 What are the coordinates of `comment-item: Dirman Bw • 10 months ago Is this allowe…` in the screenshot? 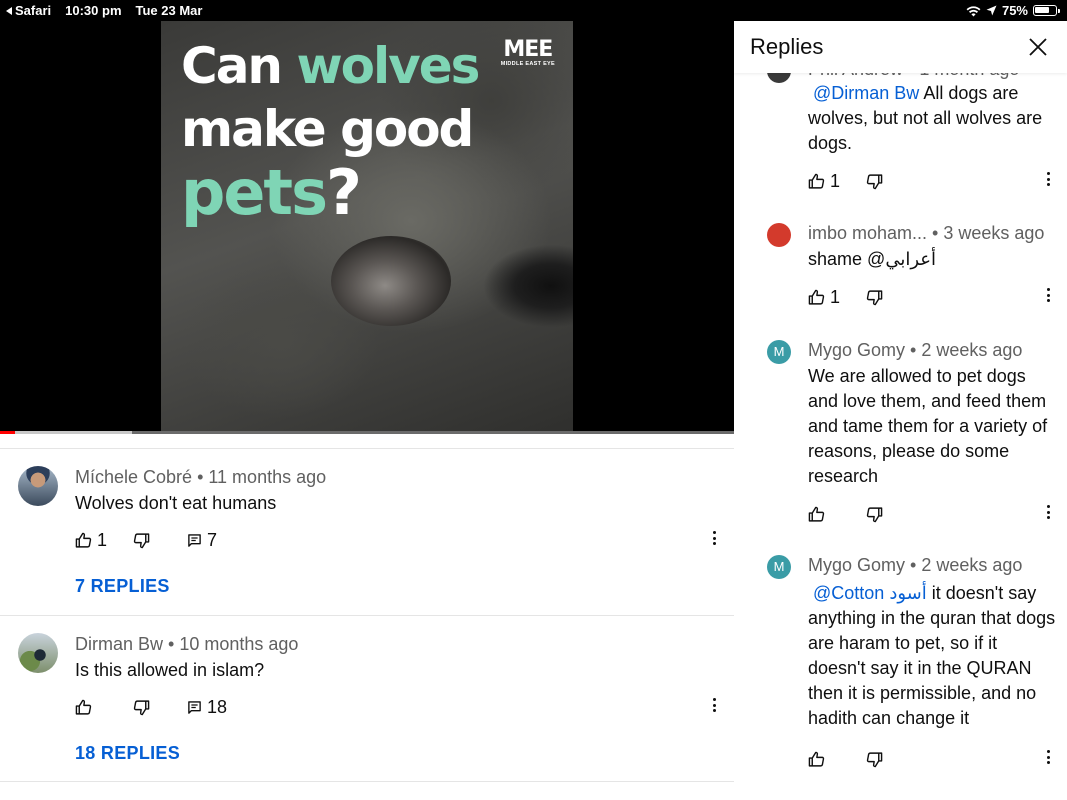 It's located at (367, 699).